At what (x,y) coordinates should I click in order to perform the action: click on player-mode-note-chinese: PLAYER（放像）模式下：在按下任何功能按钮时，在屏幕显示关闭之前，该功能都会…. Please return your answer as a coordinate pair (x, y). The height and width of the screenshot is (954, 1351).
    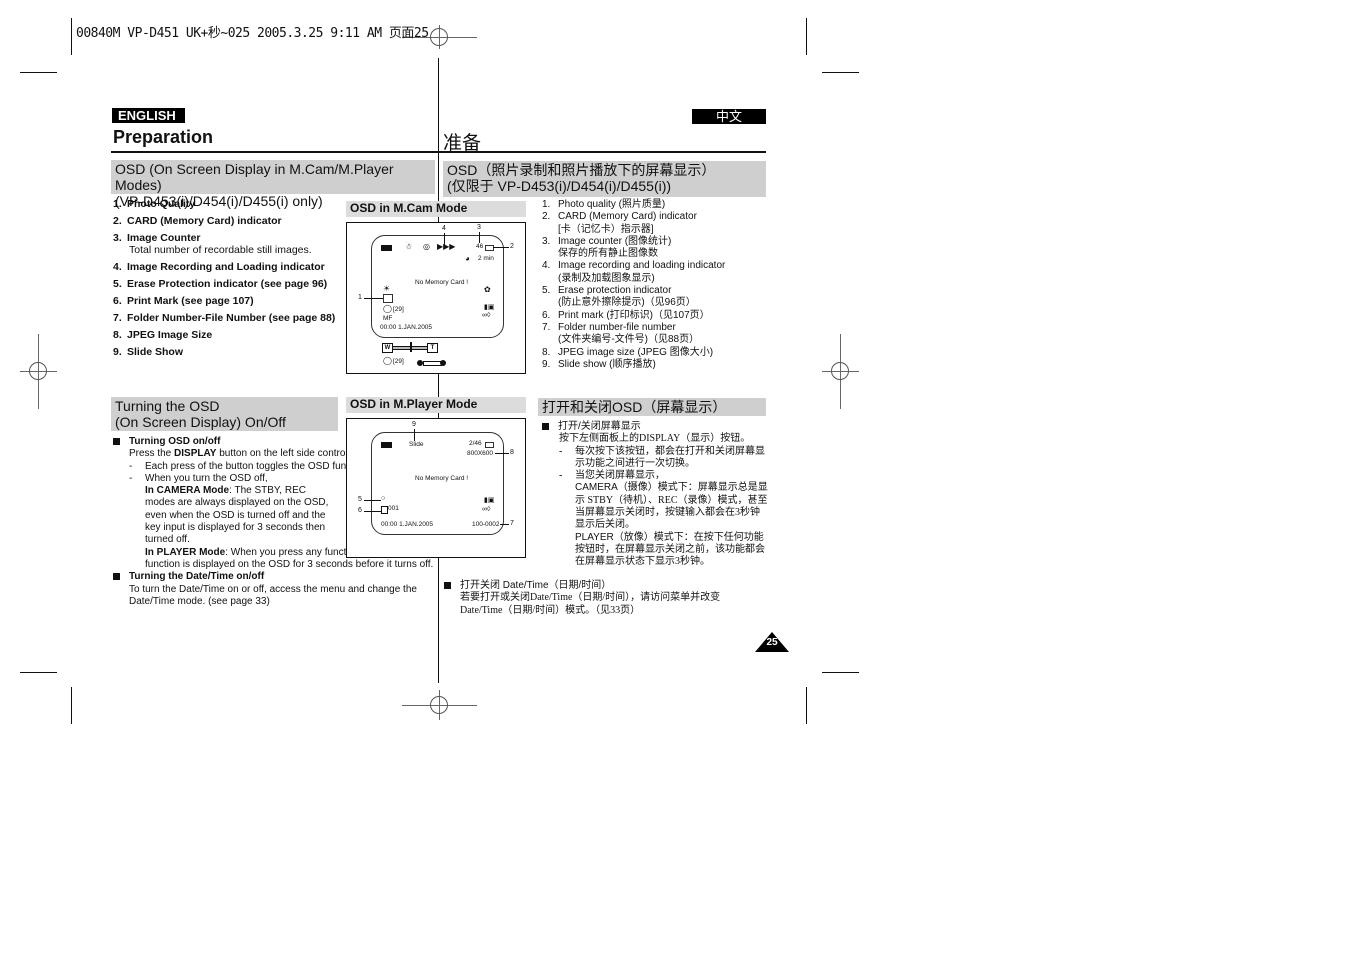
    Looking at the image, I should click on (670, 549).